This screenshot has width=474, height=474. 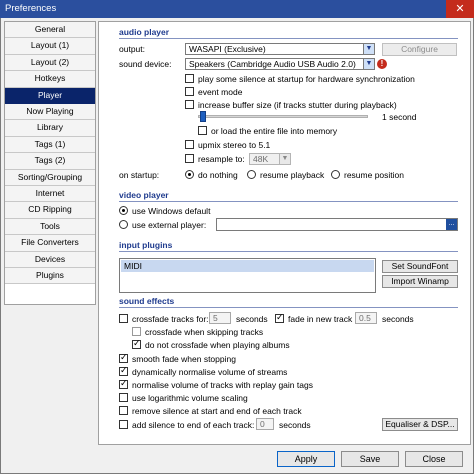 I want to click on load-entire-file-checkbox, so click(x=202, y=130).